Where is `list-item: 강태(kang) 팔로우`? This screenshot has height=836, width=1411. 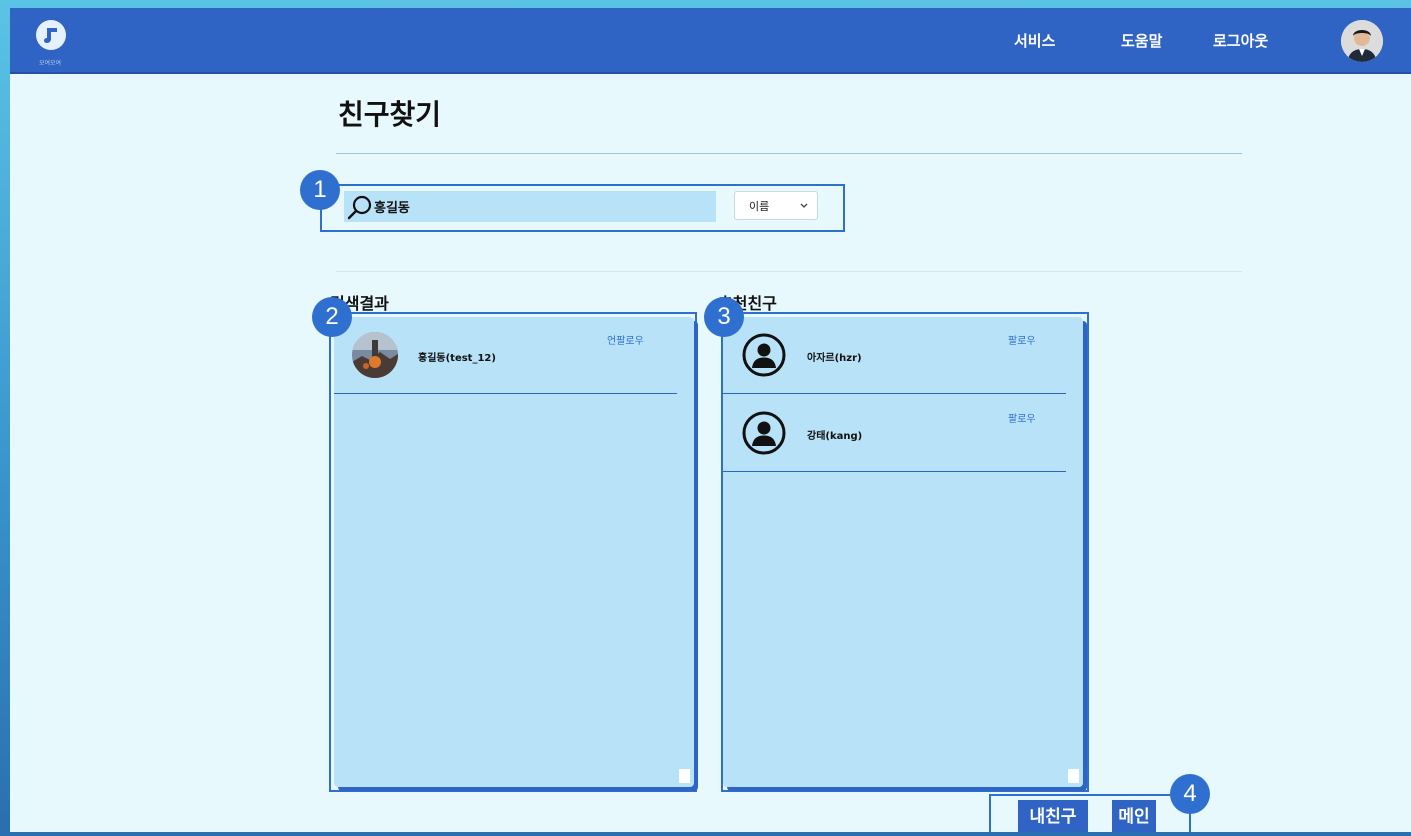
list-item: 강태(kang) 팔로우 is located at coordinates (894, 433).